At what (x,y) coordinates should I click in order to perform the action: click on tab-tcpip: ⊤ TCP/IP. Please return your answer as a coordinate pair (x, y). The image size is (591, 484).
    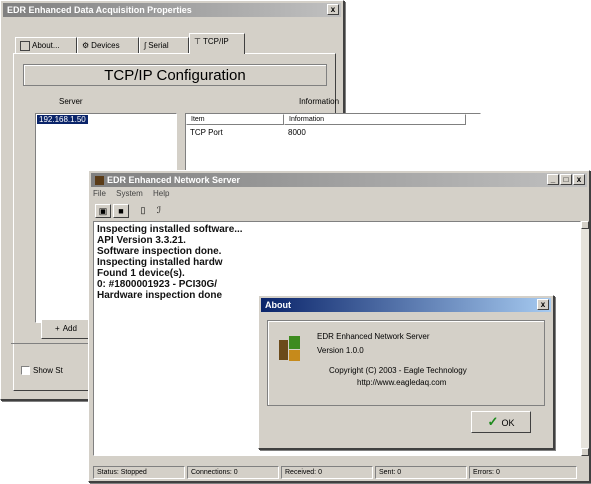
    Looking at the image, I should click on (217, 43).